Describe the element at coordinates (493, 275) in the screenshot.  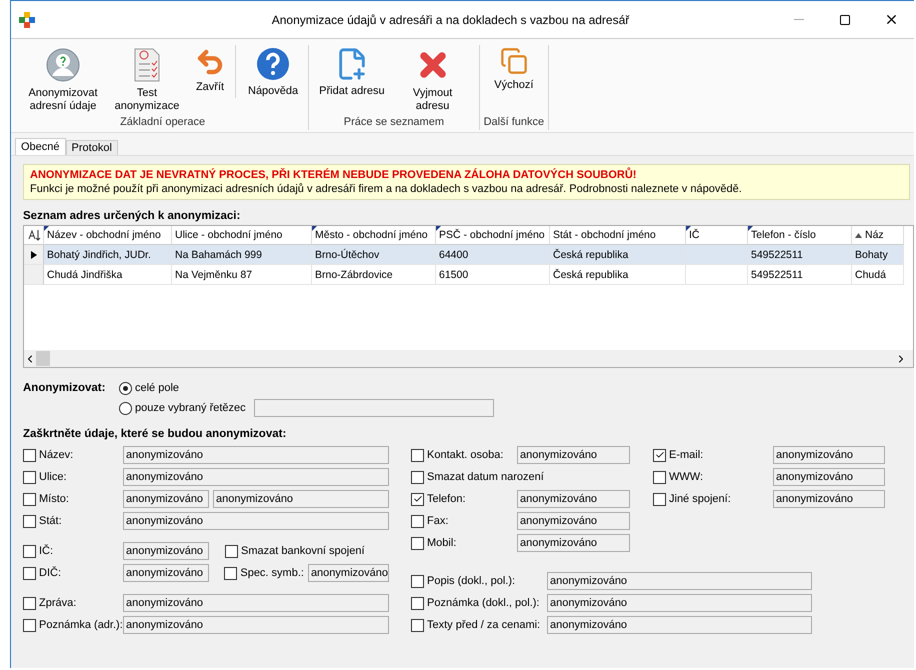
I see `table-cell: 61500` at that location.